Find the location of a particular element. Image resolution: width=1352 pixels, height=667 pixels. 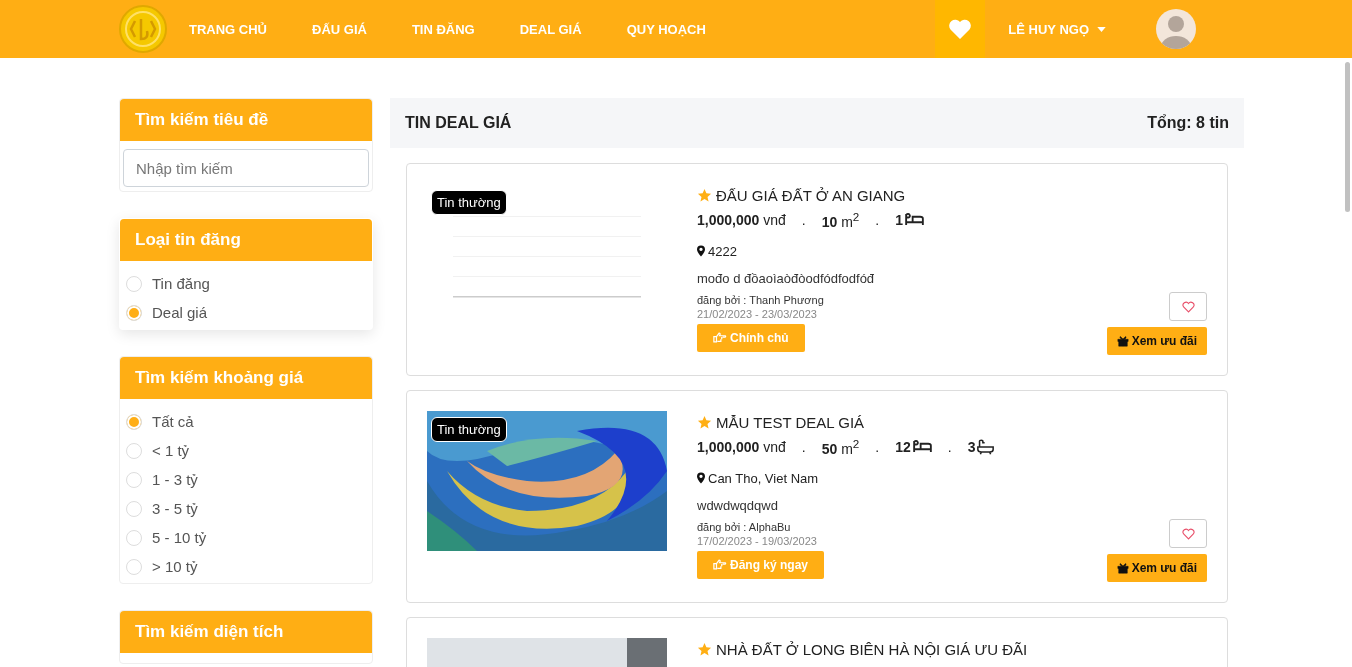

bedroom-count: 1 is located at coordinates (899, 219).